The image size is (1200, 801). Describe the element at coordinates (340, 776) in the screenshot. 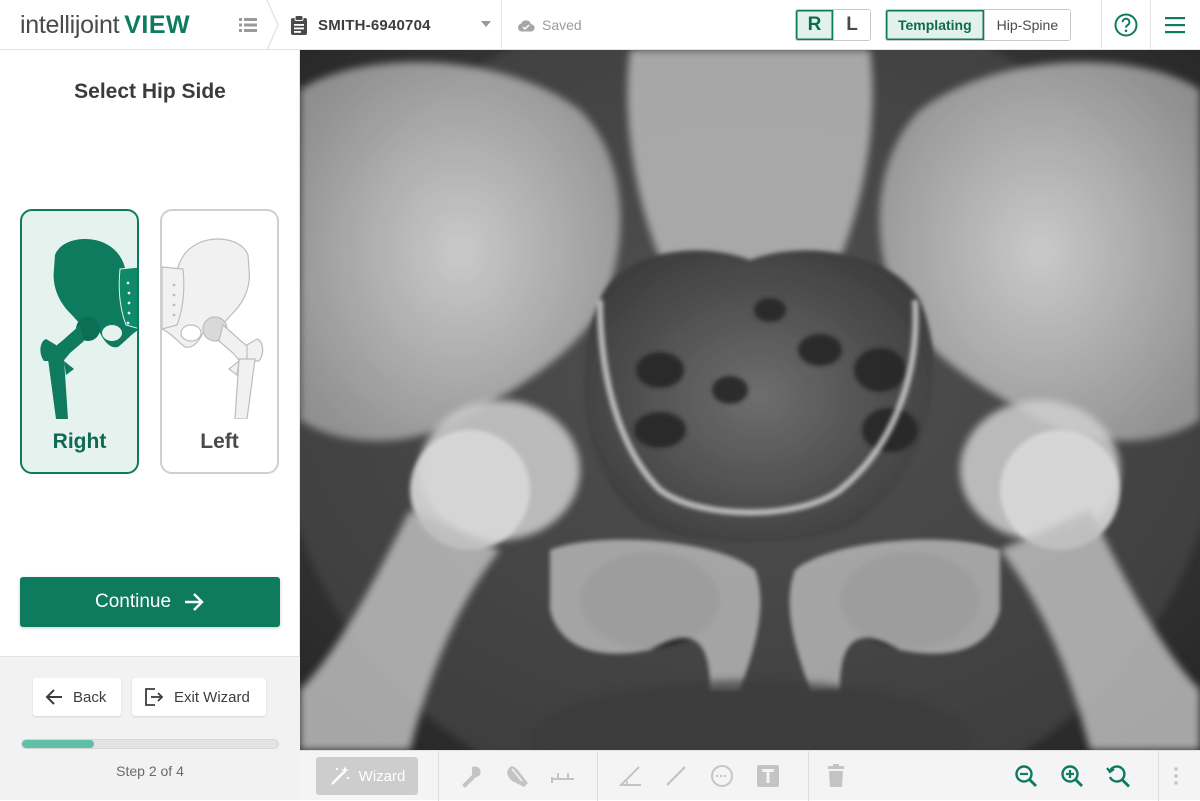

I see `wizard-wand-icon` at that location.